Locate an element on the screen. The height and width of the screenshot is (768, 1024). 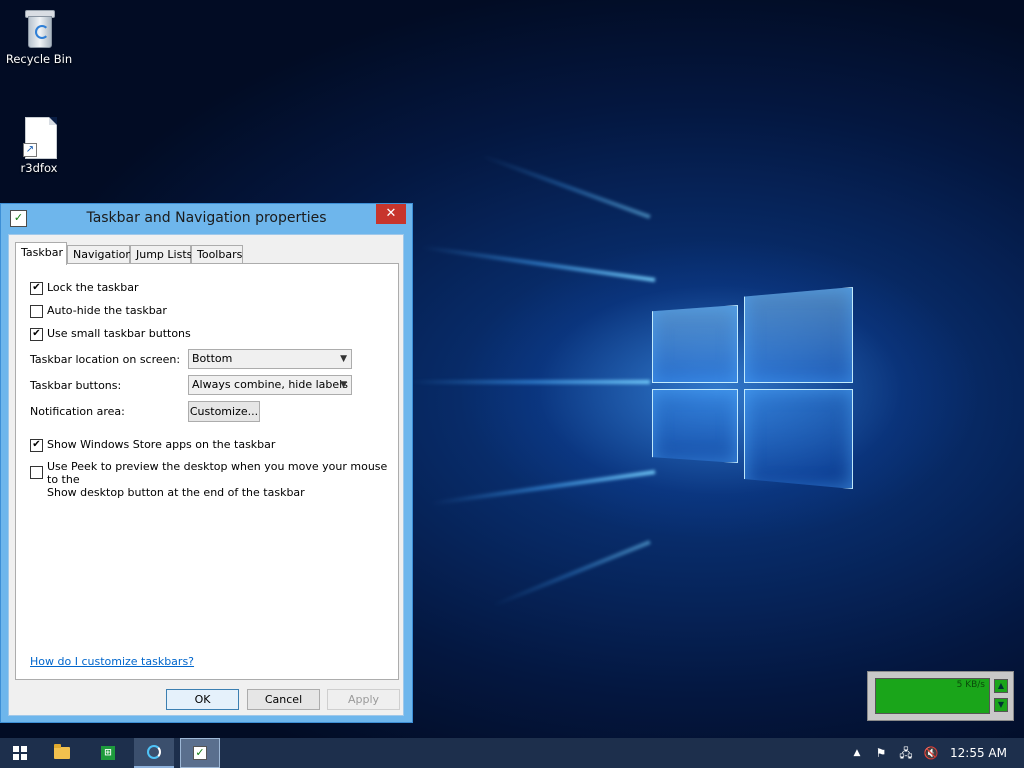
taskbar-properties-icon: ✓ is located at coordinates (200, 753).